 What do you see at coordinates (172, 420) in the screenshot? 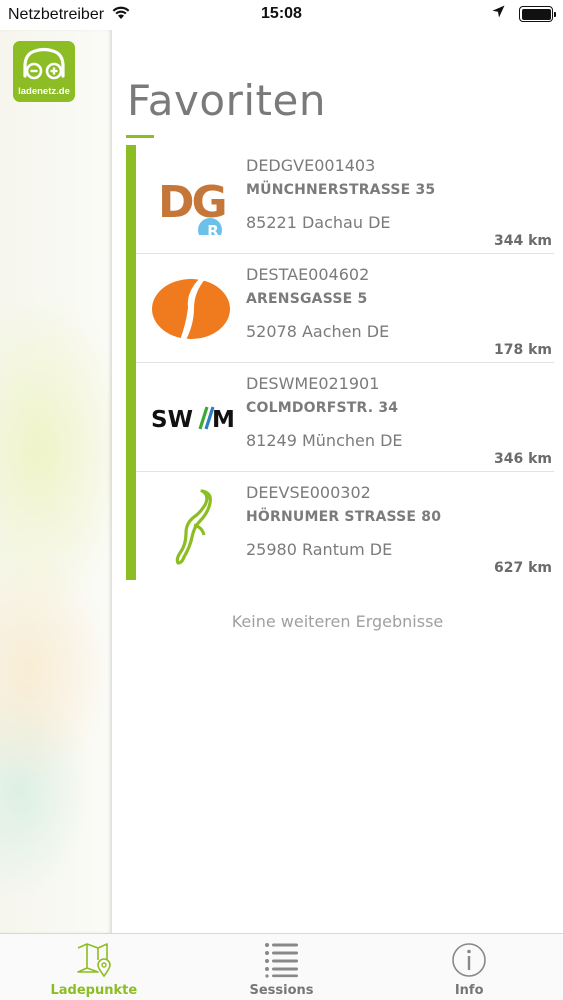
I see `svg-text: SW` at bounding box center [172, 420].